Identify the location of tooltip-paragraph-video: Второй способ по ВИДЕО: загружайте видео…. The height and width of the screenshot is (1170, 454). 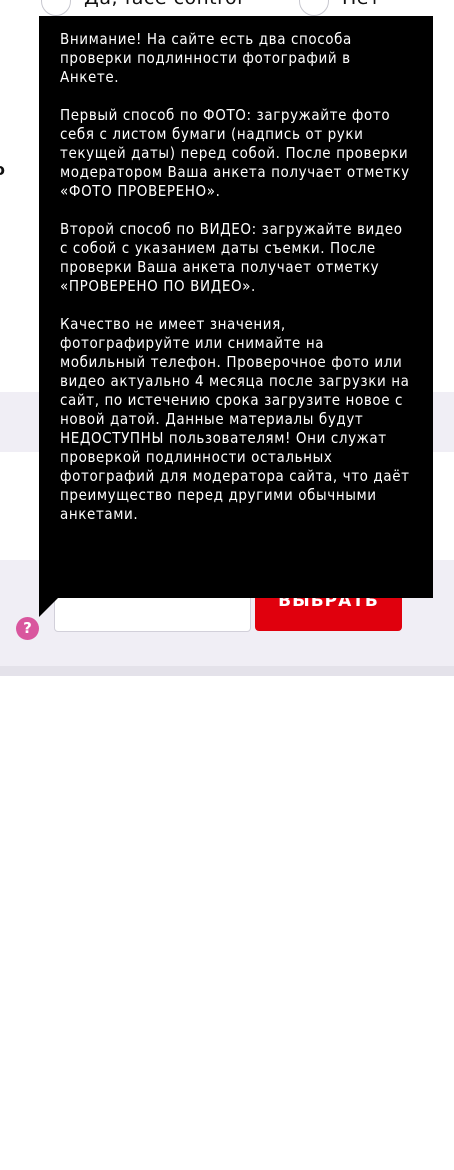
(231, 257).